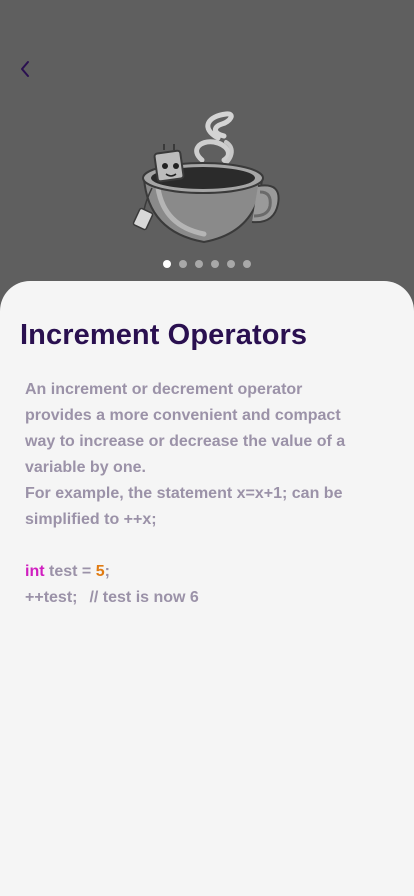 The height and width of the screenshot is (896, 414). I want to click on chevron-left-icon, so click(25, 69).